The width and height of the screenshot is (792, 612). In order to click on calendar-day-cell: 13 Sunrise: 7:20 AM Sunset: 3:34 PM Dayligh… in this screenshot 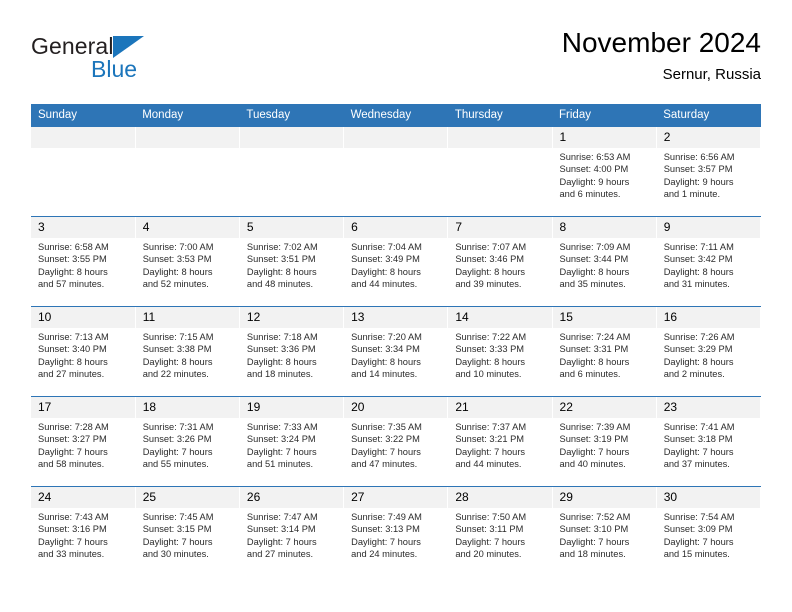, I will do `click(396, 351)`.